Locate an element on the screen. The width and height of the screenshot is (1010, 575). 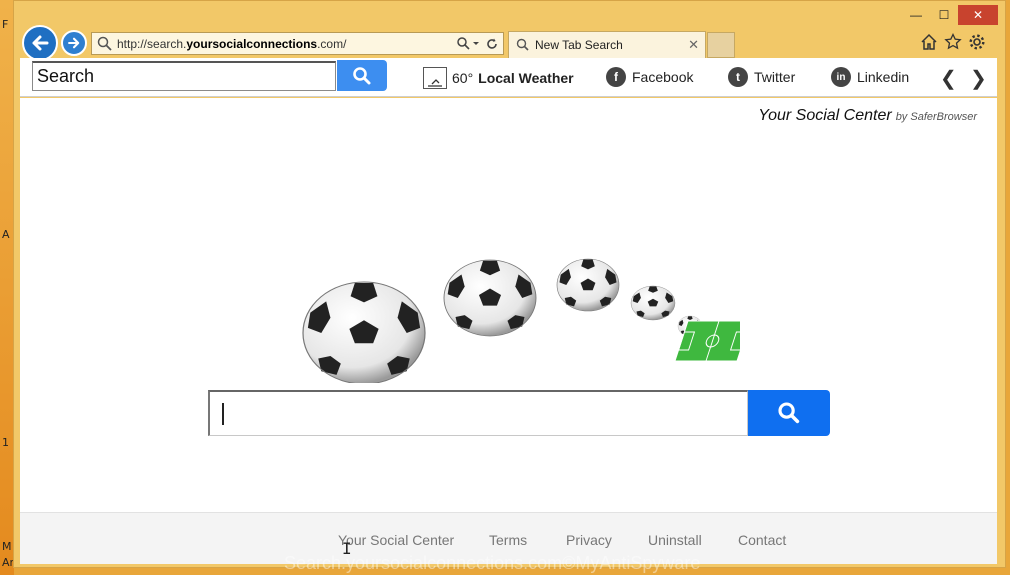
toolbar-search-input: Search is located at coordinates (184, 76).